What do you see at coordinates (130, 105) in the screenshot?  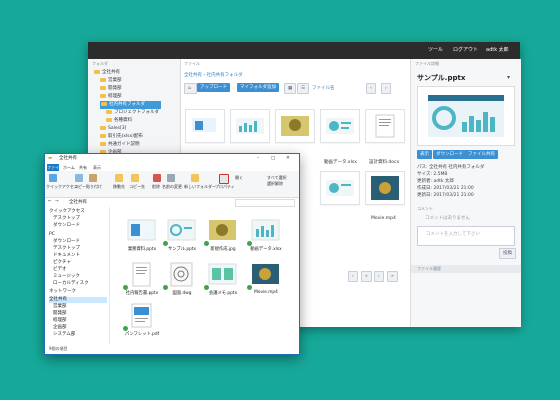 I see `tree-item-selected: 社内共有フォルダ` at bounding box center [130, 105].